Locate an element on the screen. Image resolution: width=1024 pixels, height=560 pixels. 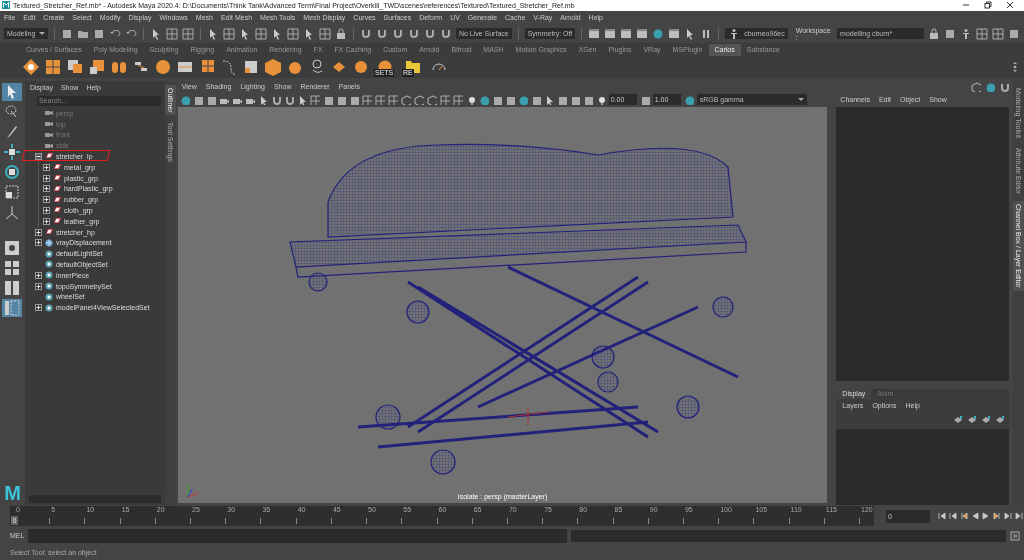
close-icon is located at coordinates (1010, 5).